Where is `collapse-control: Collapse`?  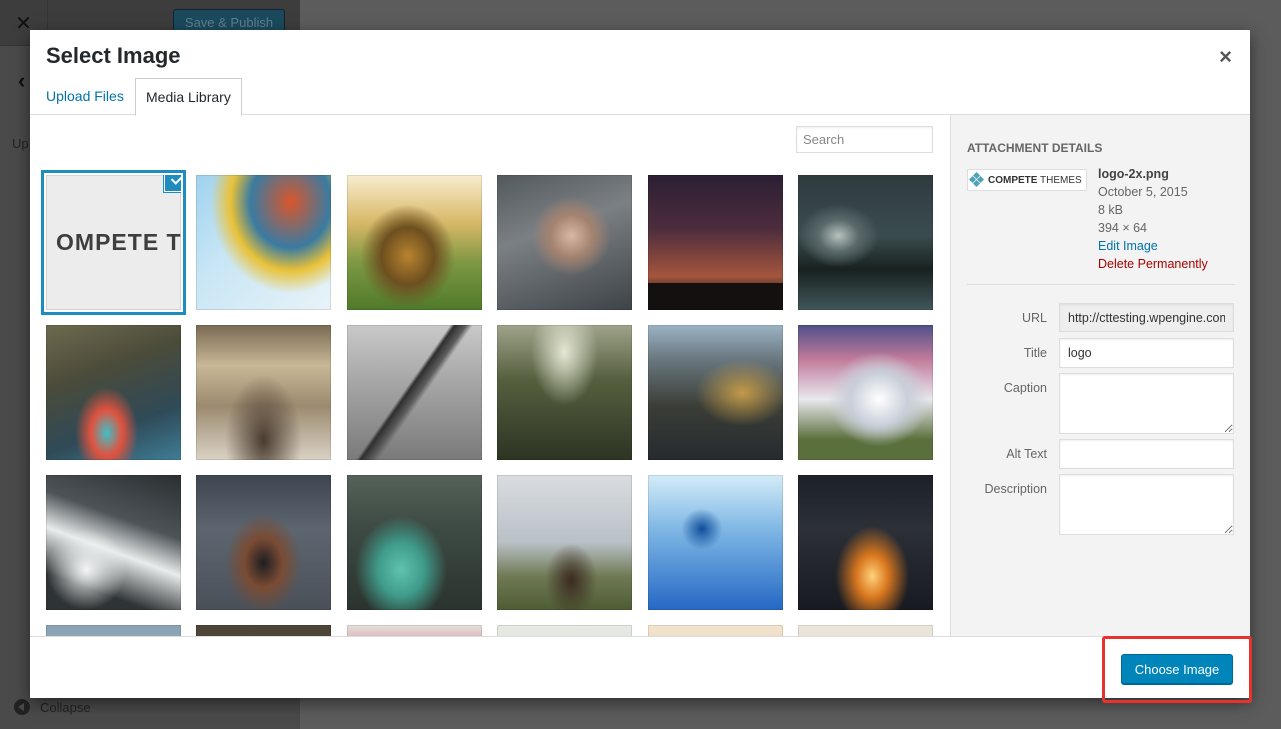 collapse-control: Collapse is located at coordinates (52, 707).